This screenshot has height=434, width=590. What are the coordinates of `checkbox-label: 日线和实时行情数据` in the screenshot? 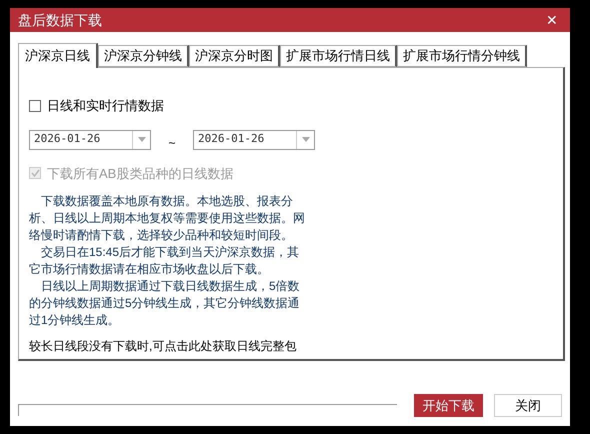 It's located at (105, 106).